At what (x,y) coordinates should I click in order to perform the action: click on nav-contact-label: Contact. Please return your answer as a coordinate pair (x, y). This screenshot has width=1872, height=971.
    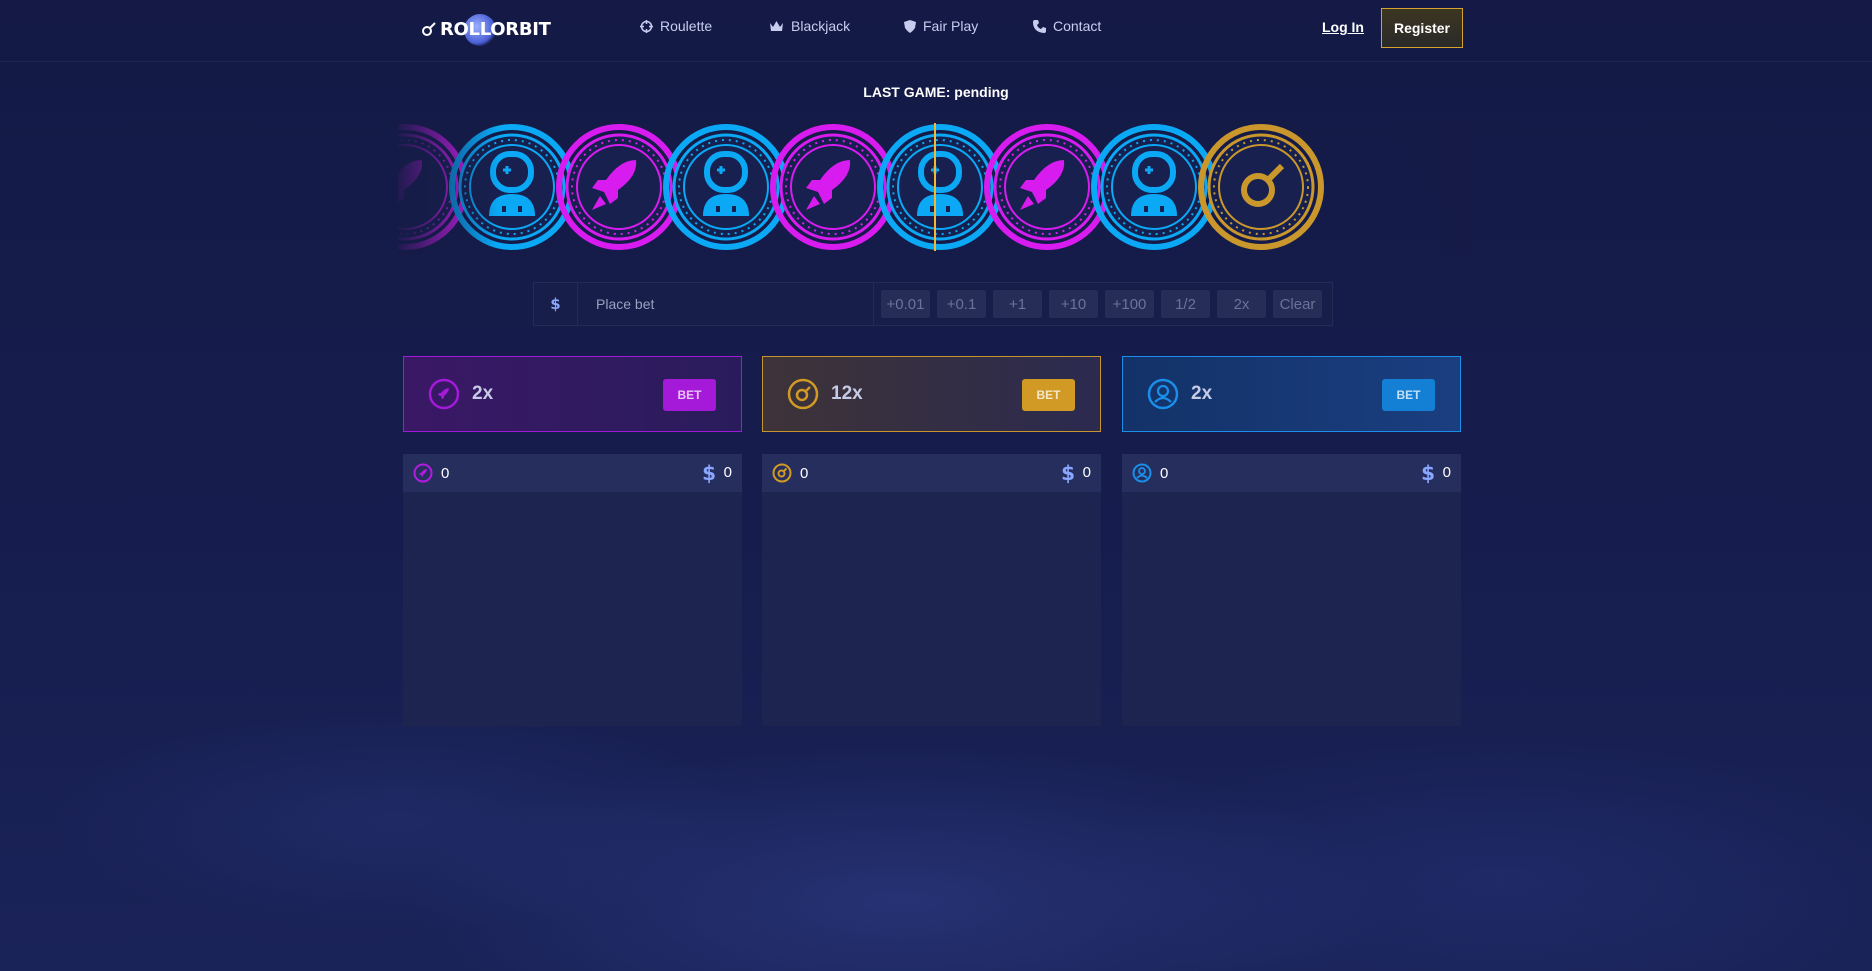
    Looking at the image, I should click on (1077, 26).